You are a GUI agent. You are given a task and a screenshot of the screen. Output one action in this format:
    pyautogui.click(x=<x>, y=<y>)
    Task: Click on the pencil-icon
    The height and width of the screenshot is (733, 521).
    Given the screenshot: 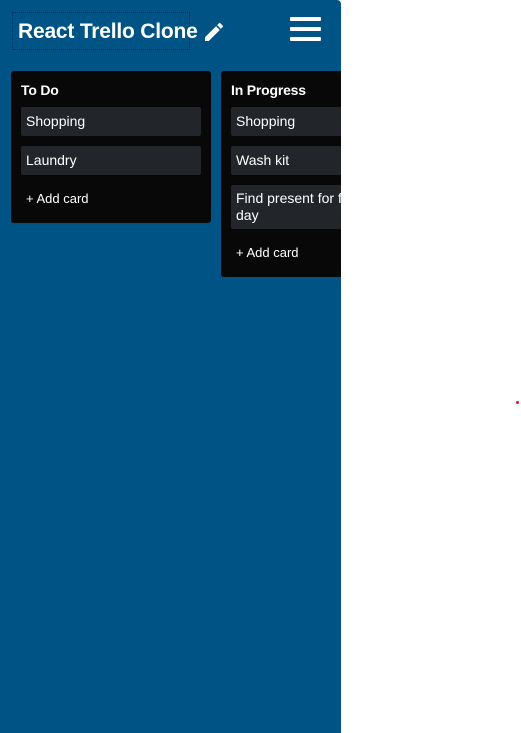 What is the action you would take?
    pyautogui.click(x=214, y=32)
    